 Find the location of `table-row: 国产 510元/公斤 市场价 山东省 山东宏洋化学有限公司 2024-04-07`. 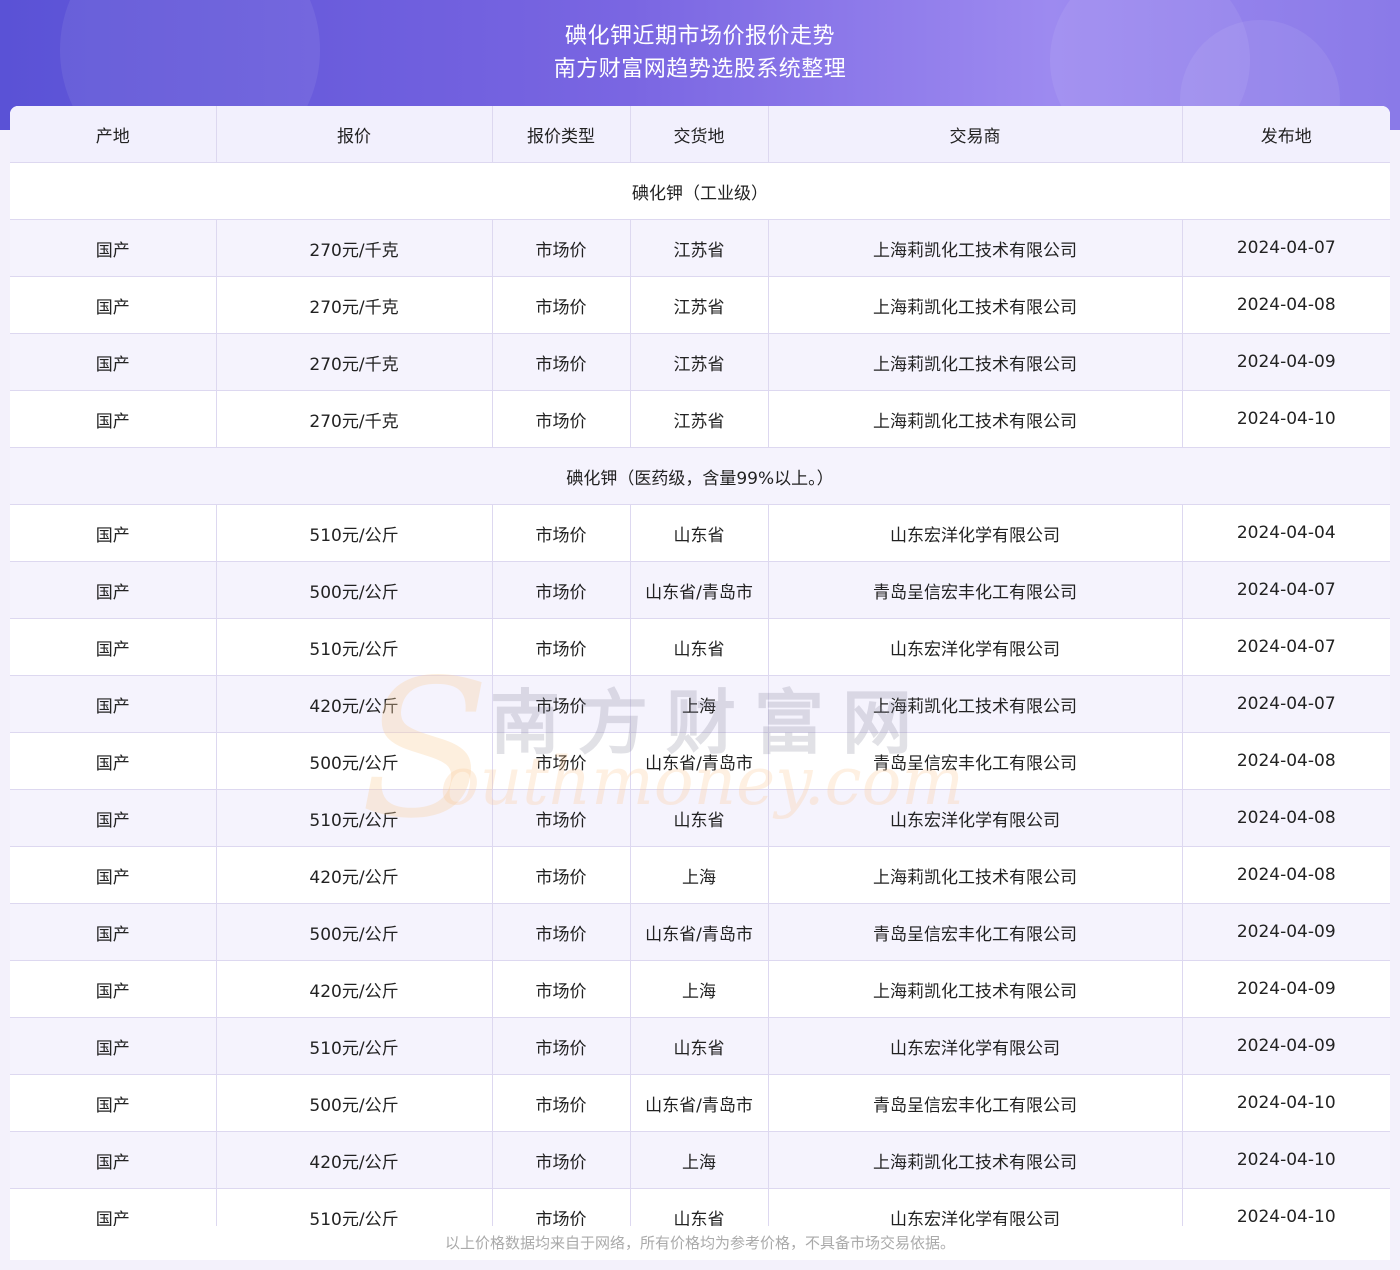

table-row: 国产 510元/公斤 市场价 山东省 山东宏洋化学有限公司 2024-04-07 is located at coordinates (700, 647).